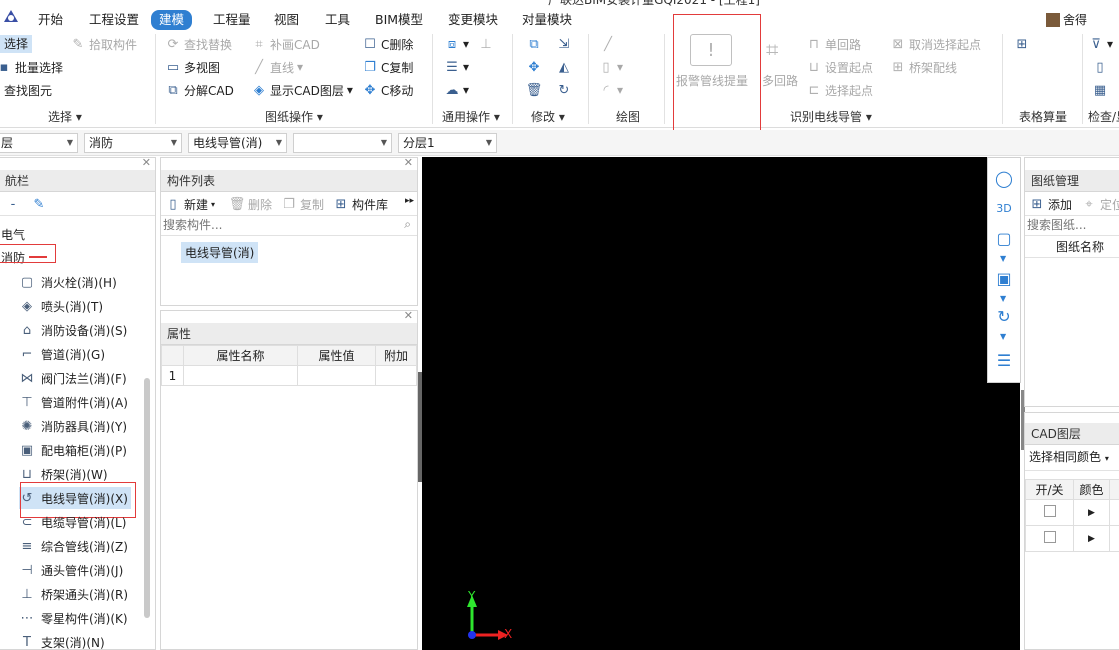  What do you see at coordinates (1004, 316) in the screenshot?
I see `rotate-icon: ↻` at bounding box center [1004, 316].